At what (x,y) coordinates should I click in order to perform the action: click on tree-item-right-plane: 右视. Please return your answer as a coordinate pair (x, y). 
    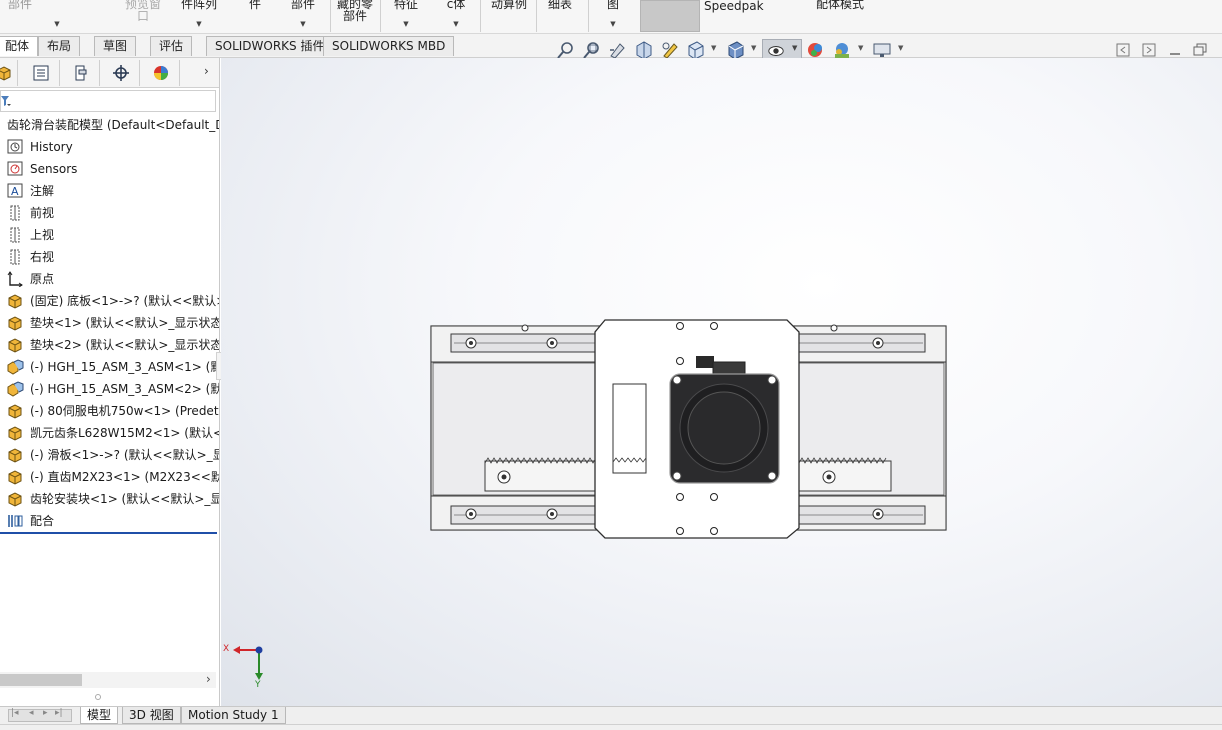
    Looking at the image, I should click on (109, 257).